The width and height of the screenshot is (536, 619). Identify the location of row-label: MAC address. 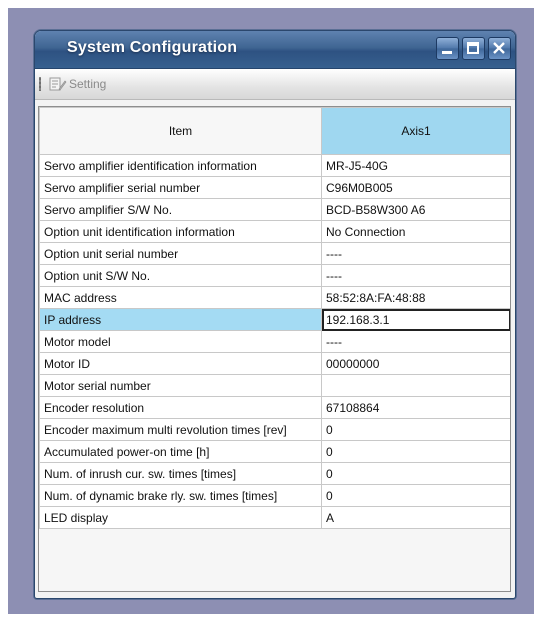
(180, 297).